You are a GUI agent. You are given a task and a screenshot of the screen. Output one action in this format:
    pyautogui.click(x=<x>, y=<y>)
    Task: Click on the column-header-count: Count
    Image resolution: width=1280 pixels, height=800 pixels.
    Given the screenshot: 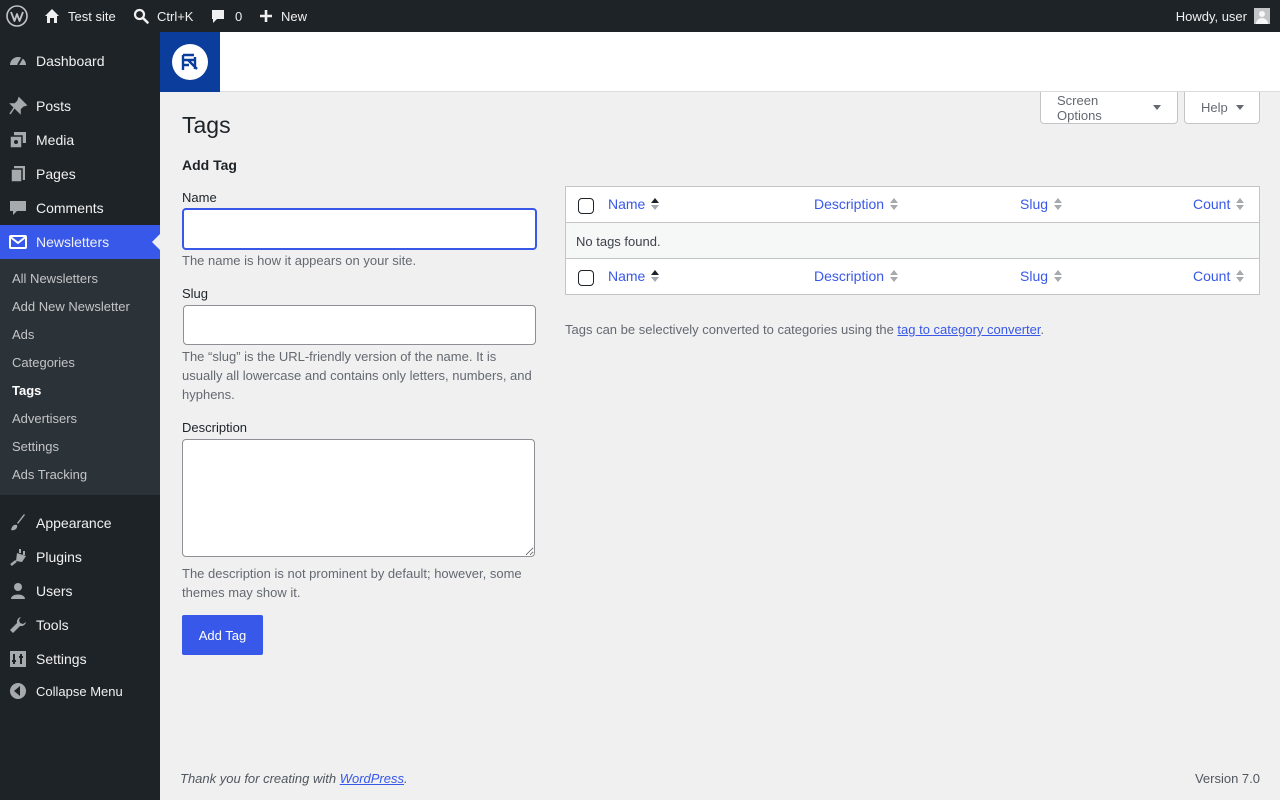 What is the action you would take?
    pyautogui.click(x=1219, y=204)
    